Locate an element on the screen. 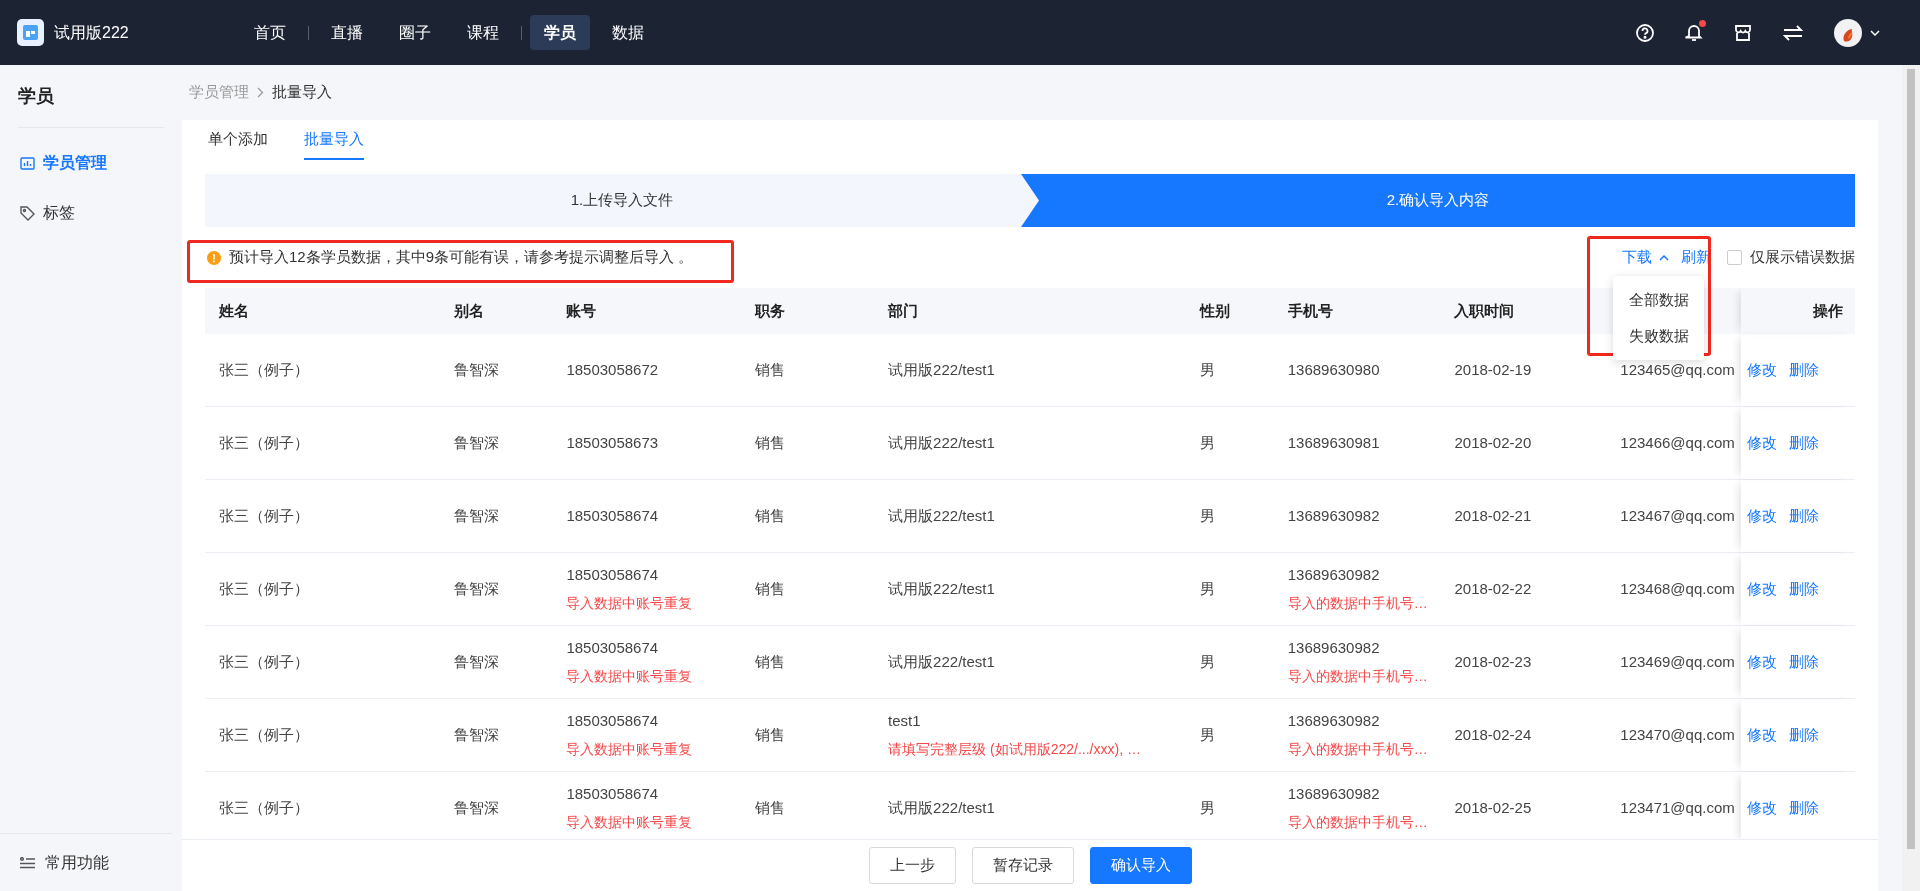  alert-text: 预计导入12条学员数据，其中9条可能有误，请参考提示调整后导入 。 is located at coordinates (461, 257).